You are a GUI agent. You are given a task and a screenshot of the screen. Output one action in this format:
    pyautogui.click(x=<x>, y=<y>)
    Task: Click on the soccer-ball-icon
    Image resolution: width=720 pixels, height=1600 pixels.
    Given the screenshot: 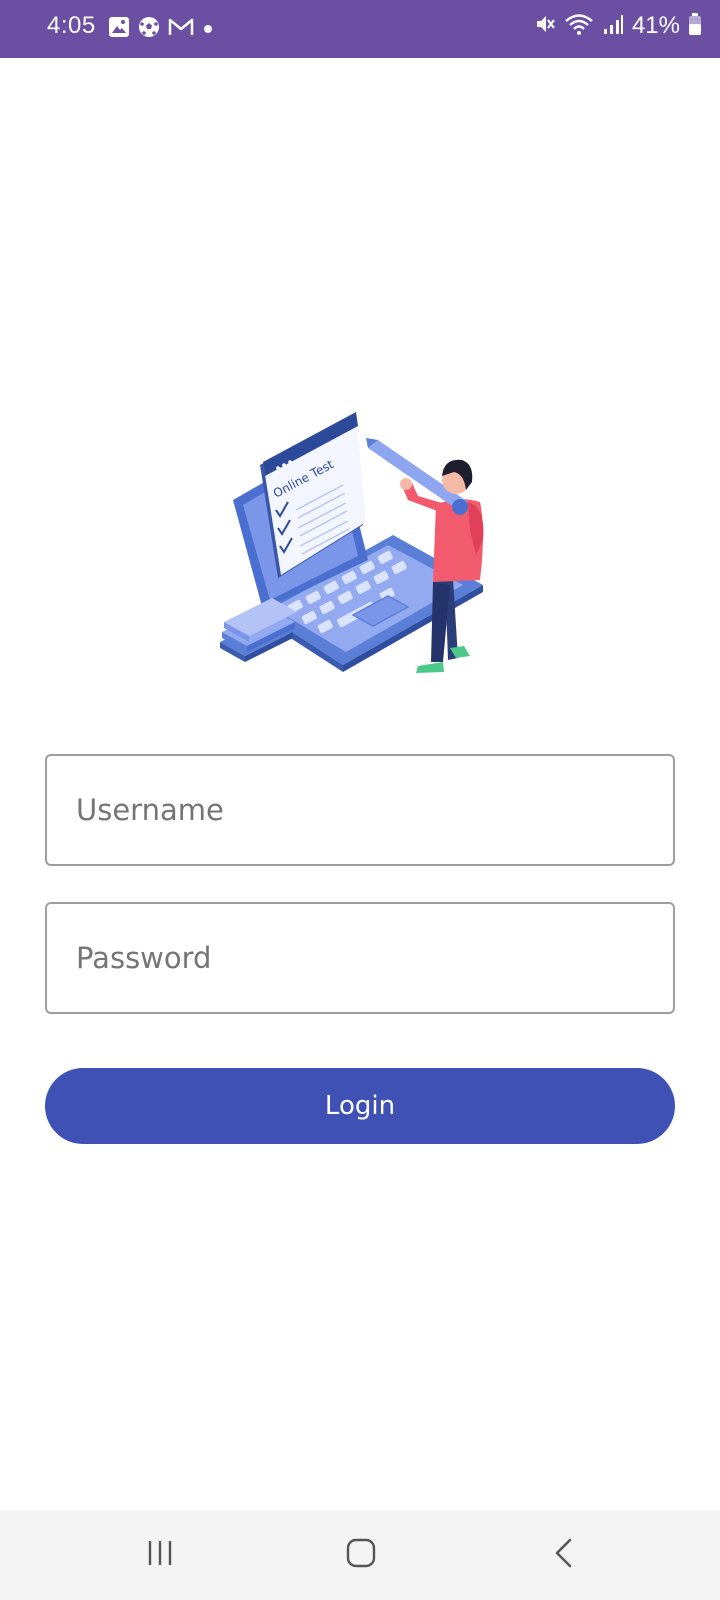 What is the action you would take?
    pyautogui.click(x=149, y=29)
    